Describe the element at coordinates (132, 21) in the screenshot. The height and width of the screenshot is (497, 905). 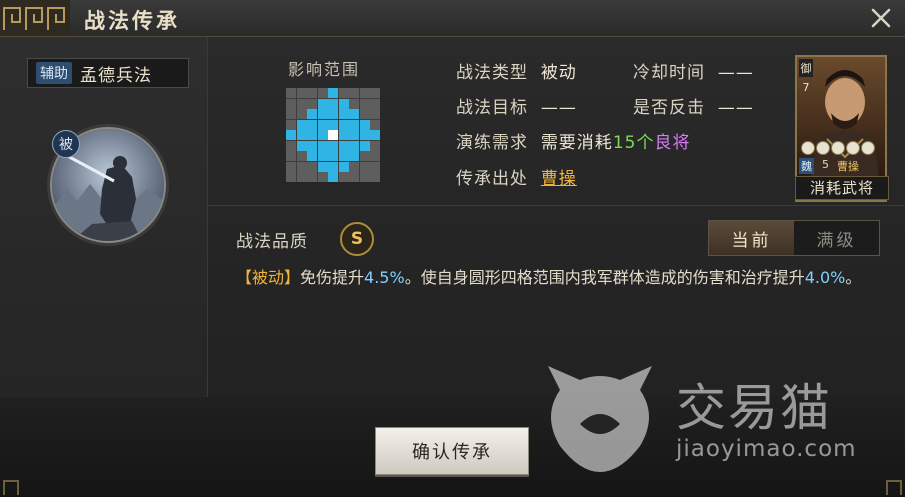
I see `window-title: 战法传承` at that location.